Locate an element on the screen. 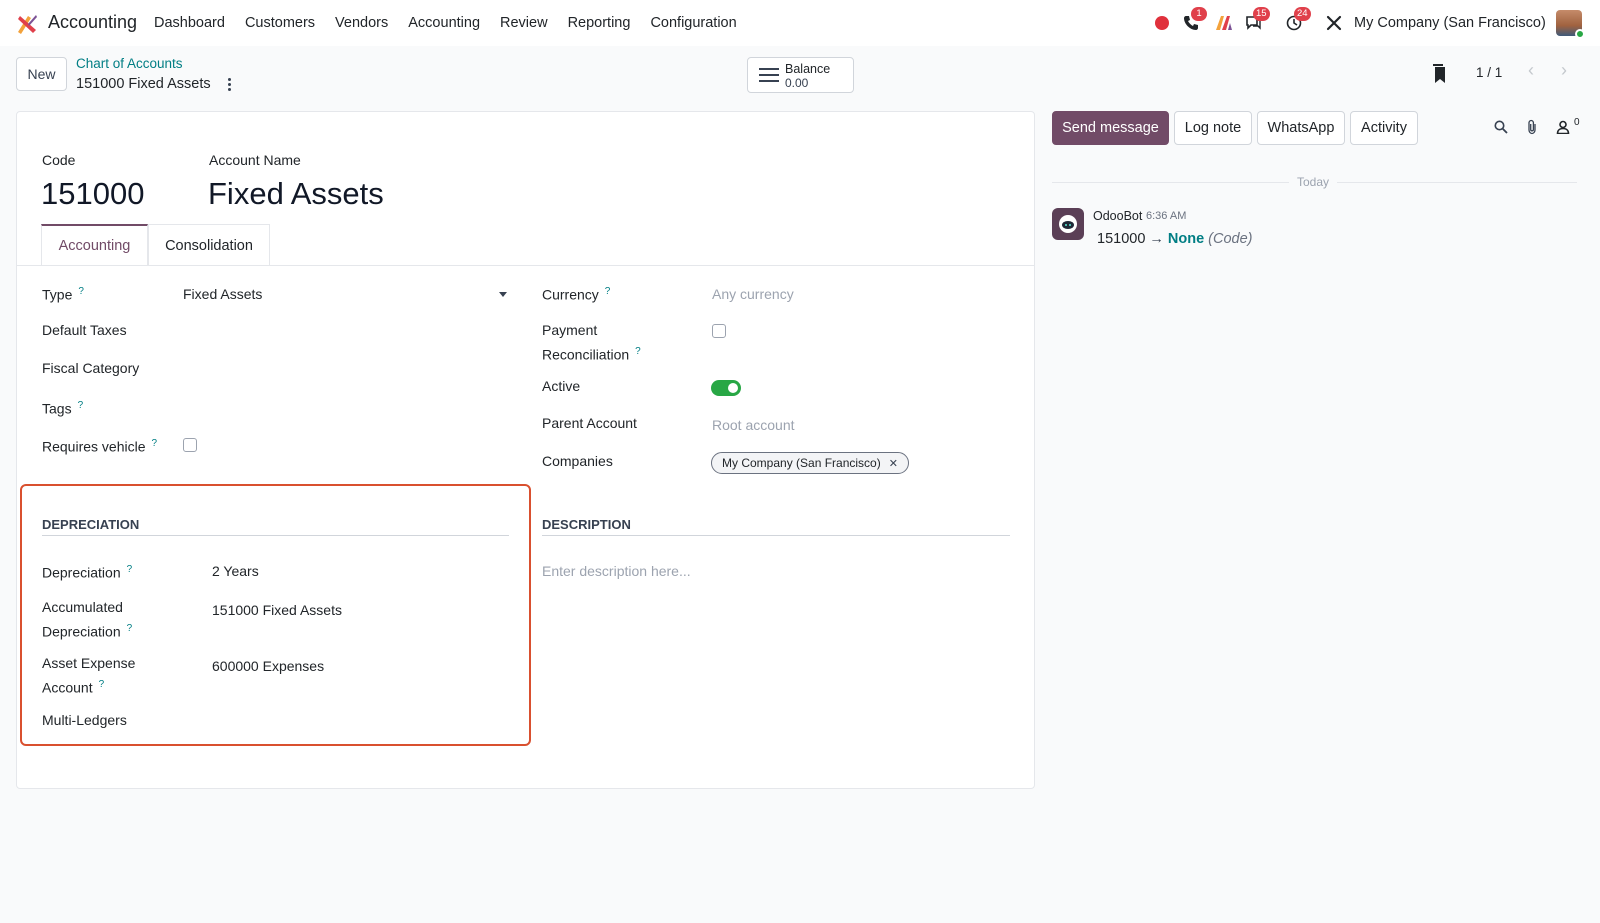  depreciation-divider is located at coordinates (275, 535).